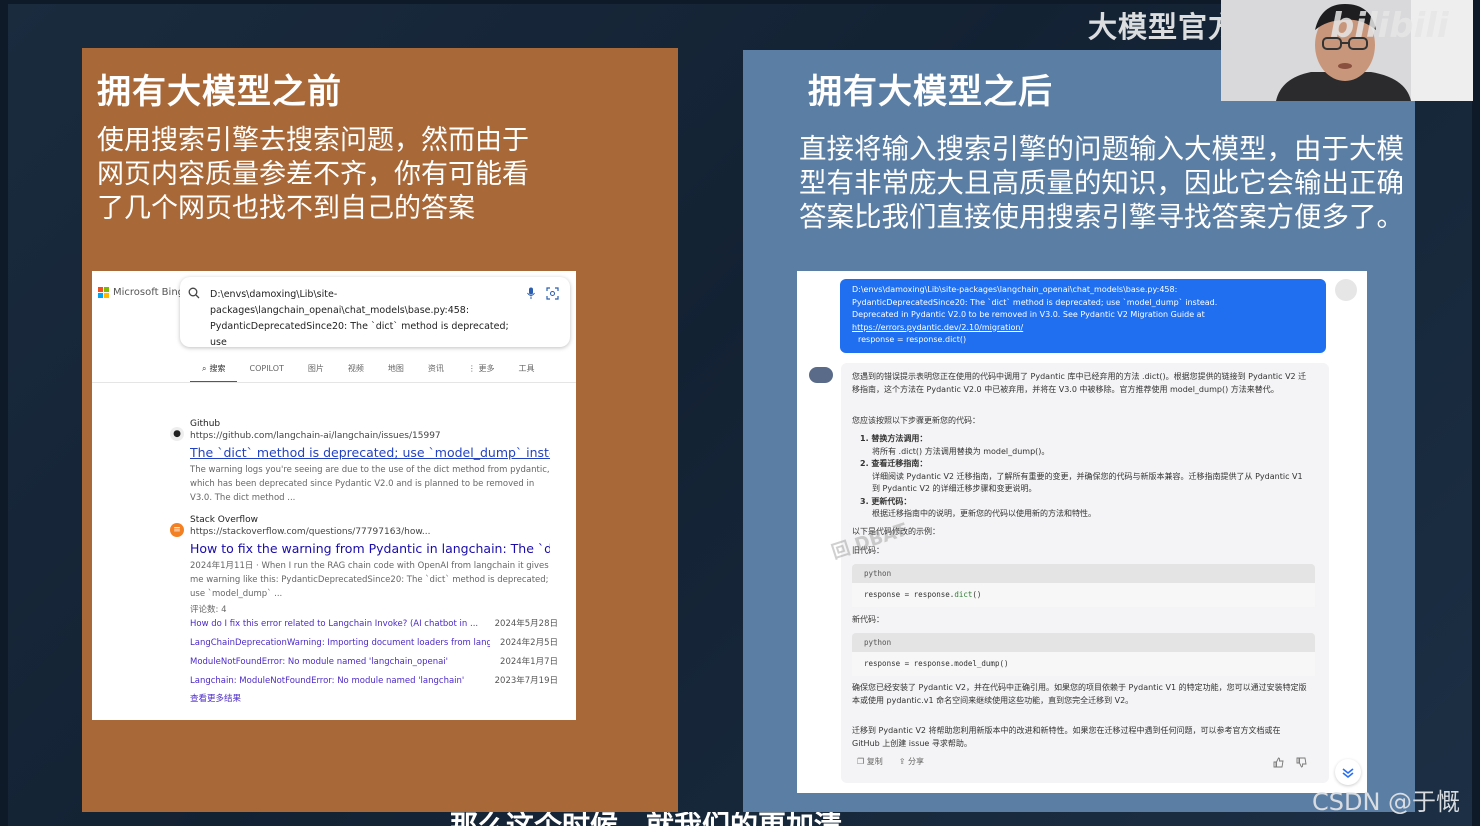 This screenshot has width=1480, height=826. I want to click on search-icon, so click(194, 293).